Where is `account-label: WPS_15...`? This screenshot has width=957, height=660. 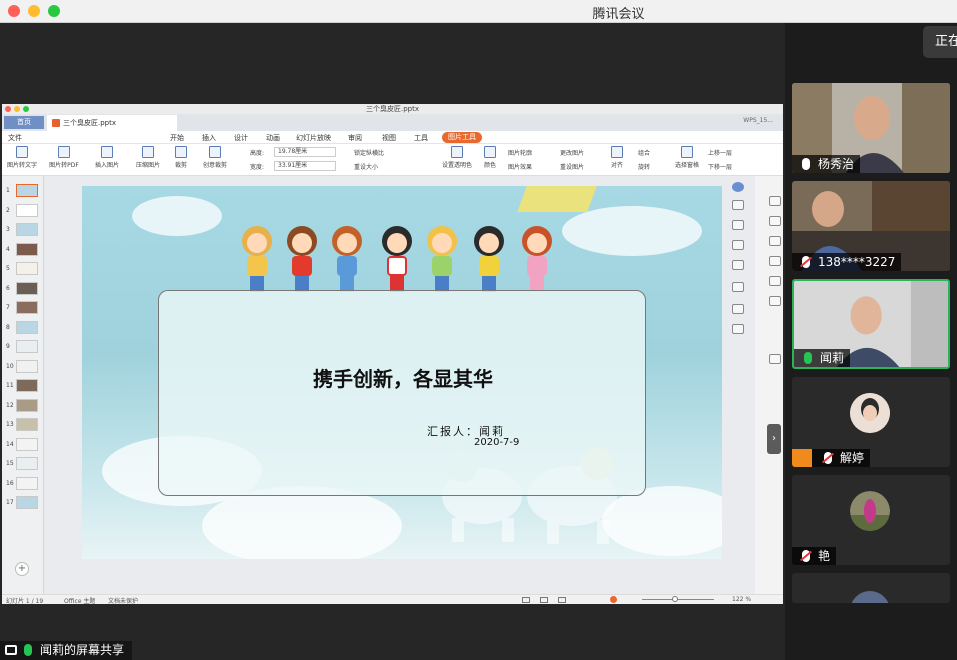 account-label: WPS_15... is located at coordinates (758, 120).